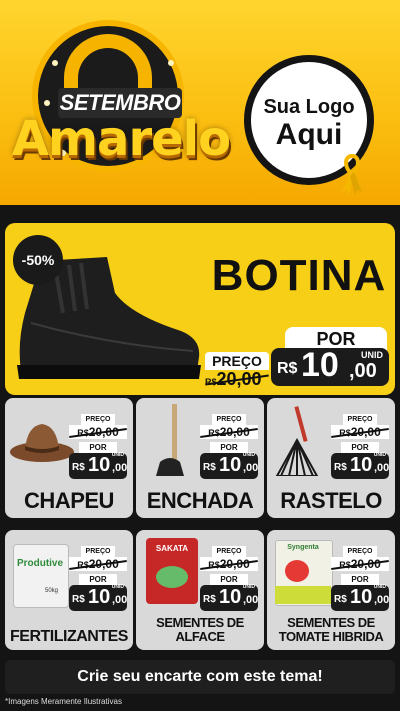  Describe the element at coordinates (63, 701) in the screenshot. I see `footnote: *Imagens Meramente Ilustrativas` at that location.